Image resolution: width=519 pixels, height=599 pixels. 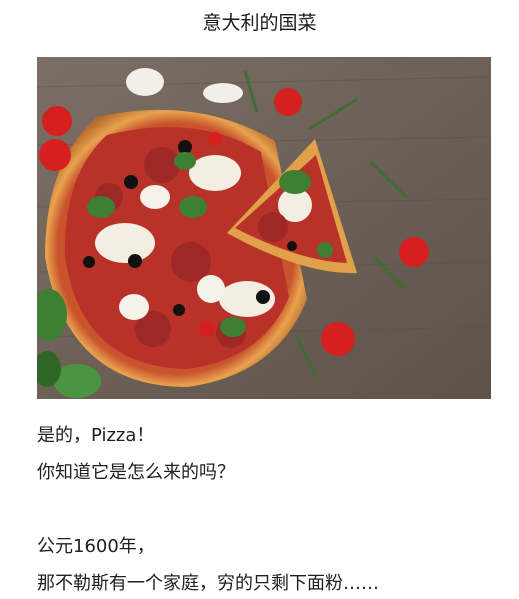 What do you see at coordinates (96, 546) in the screenshot?
I see `paragraph-3: 公元1600年，` at bounding box center [96, 546].